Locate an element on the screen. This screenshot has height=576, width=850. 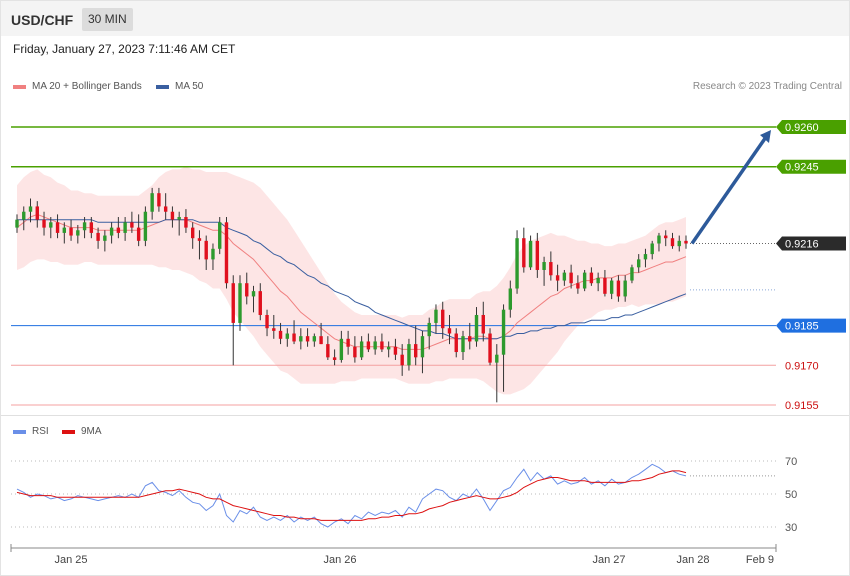
level-label-0.9216: 0.9216 is located at coordinates (802, 244).